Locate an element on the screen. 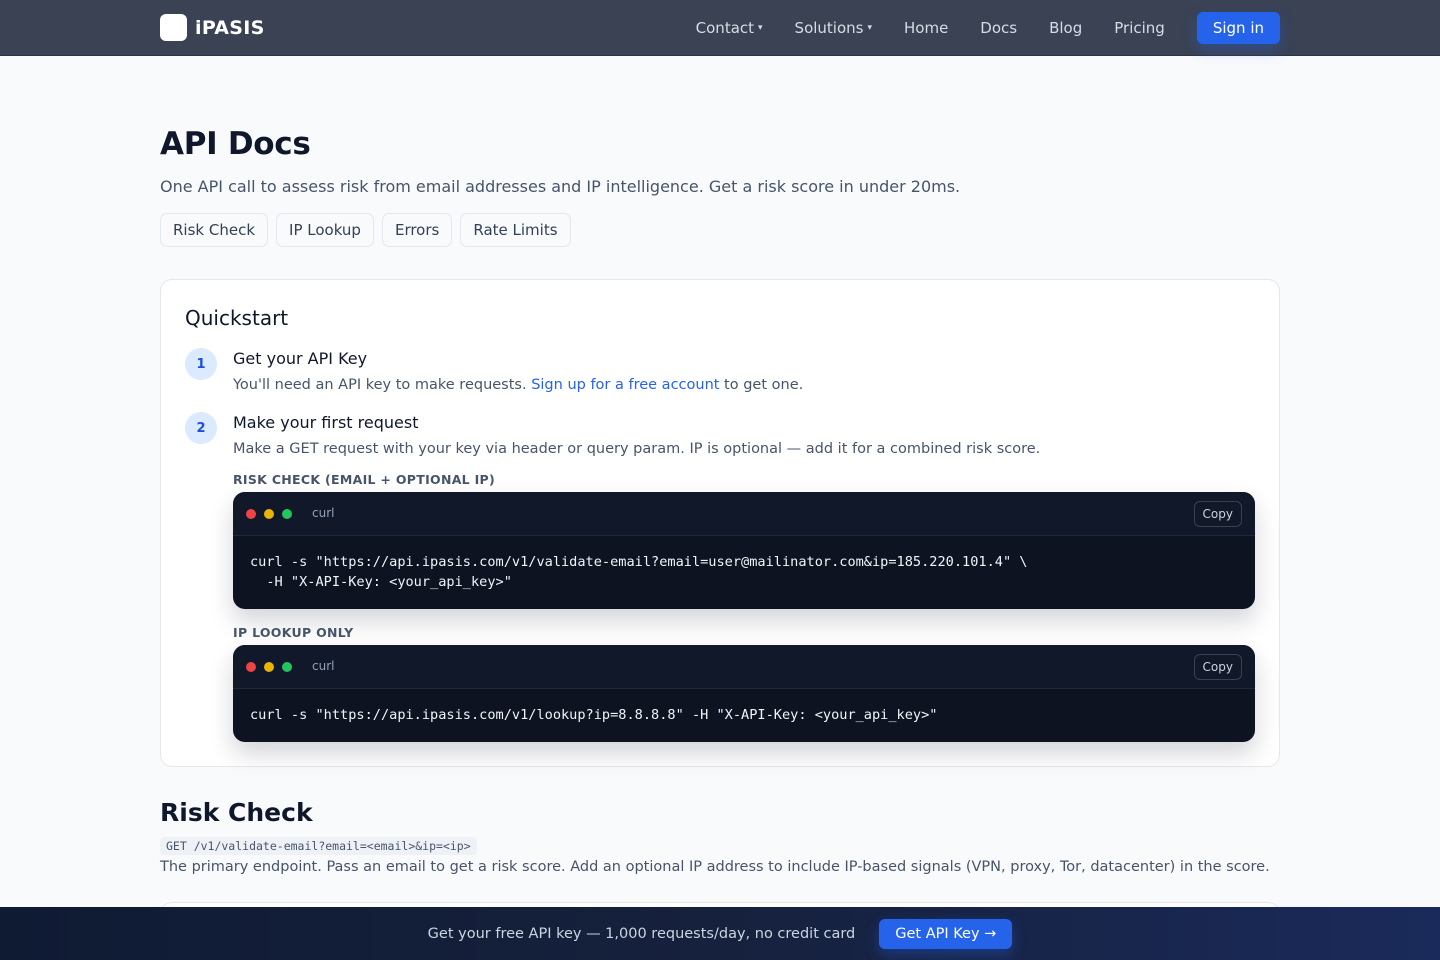  section-title-risk-check: Risk Check is located at coordinates (236, 812).